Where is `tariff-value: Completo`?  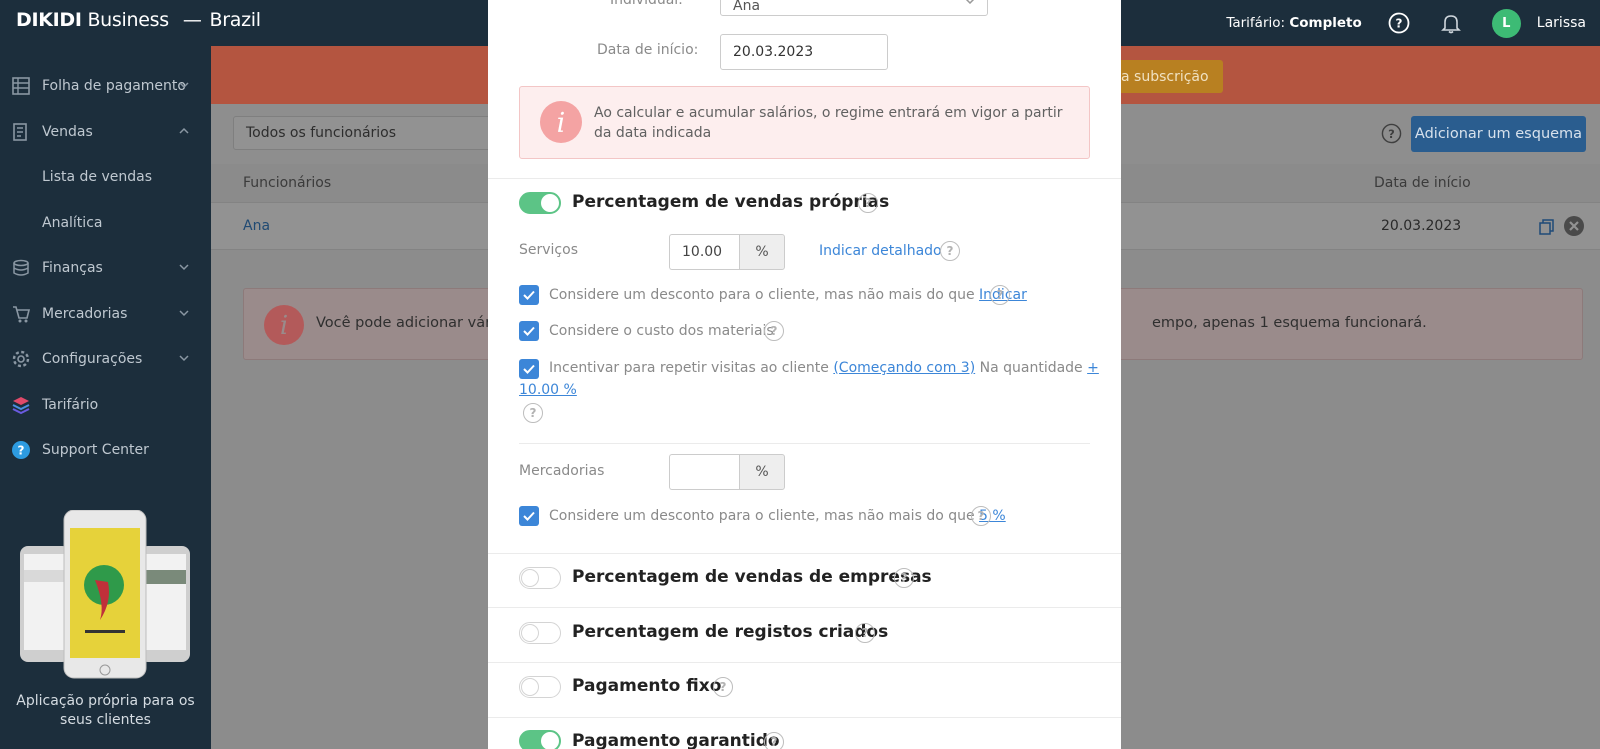
tariff-value: Completo is located at coordinates (1325, 23).